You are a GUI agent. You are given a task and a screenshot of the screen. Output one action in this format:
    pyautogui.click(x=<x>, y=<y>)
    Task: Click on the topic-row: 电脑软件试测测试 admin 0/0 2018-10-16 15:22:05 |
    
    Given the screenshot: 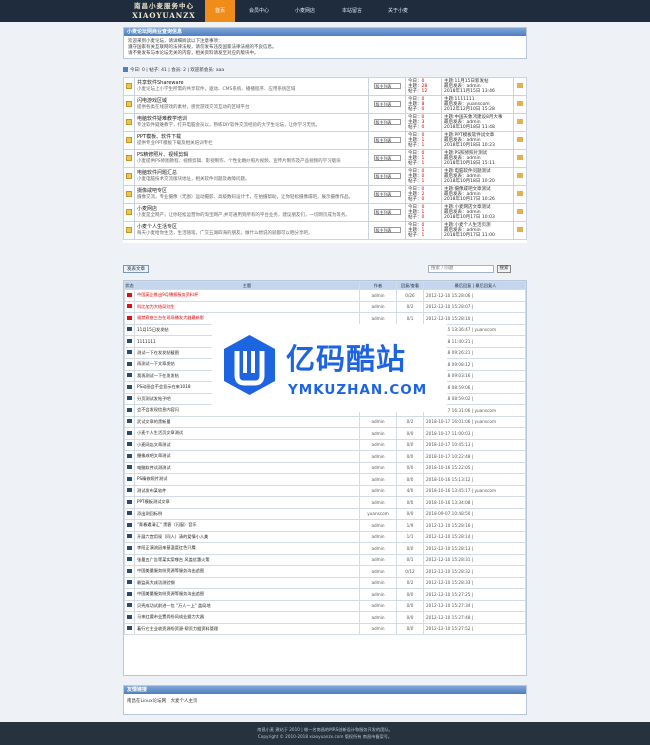 What is the action you would take?
    pyautogui.click(x=325, y=467)
    